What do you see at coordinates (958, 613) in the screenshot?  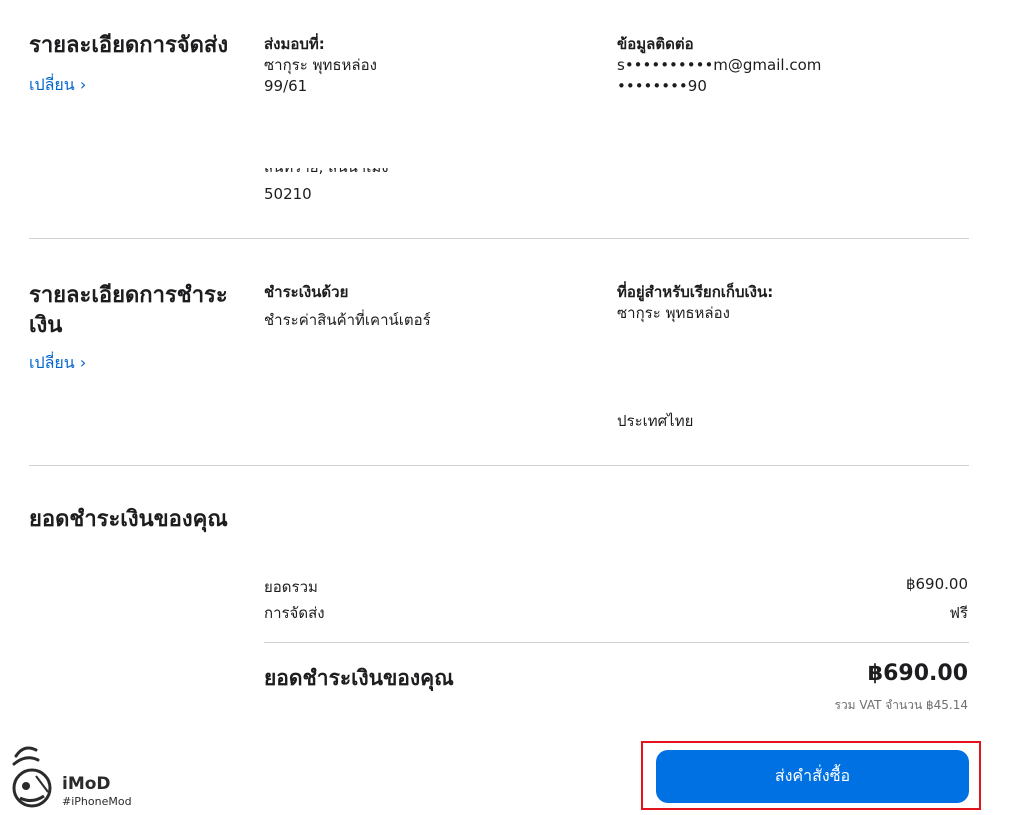 I see `shipping-cost-value: ฟรี` at bounding box center [958, 613].